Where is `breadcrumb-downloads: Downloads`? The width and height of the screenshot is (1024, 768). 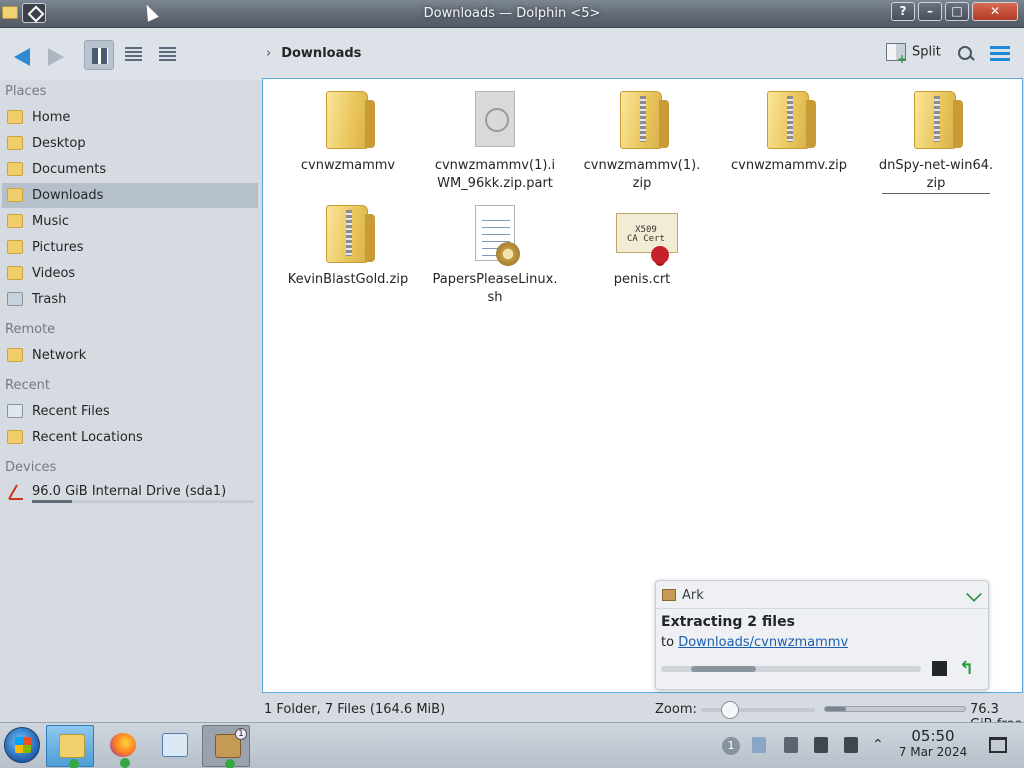
breadcrumb-downloads: Downloads is located at coordinates (321, 53).